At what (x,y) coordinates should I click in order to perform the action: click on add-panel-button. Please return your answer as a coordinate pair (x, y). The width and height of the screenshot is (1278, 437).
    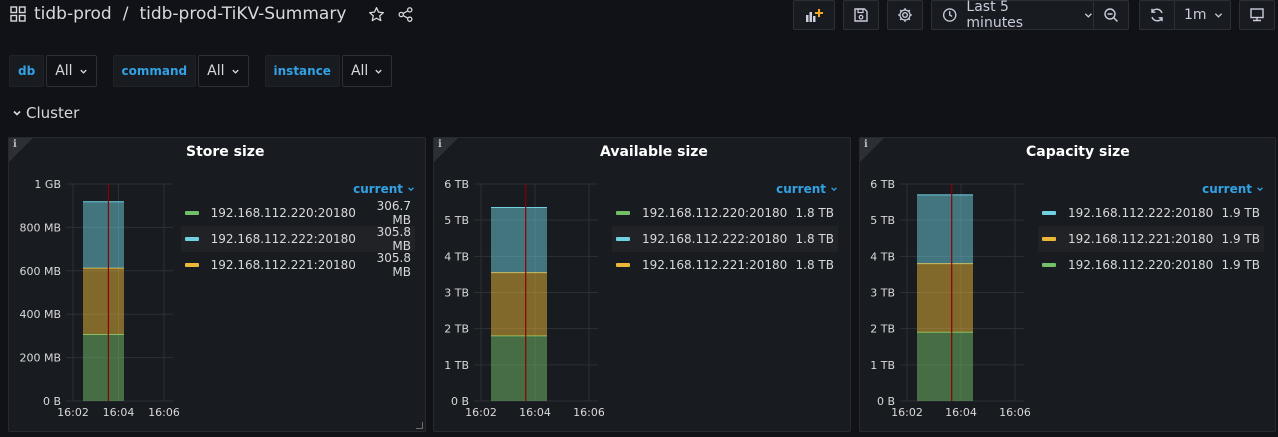
    Looking at the image, I should click on (814, 15).